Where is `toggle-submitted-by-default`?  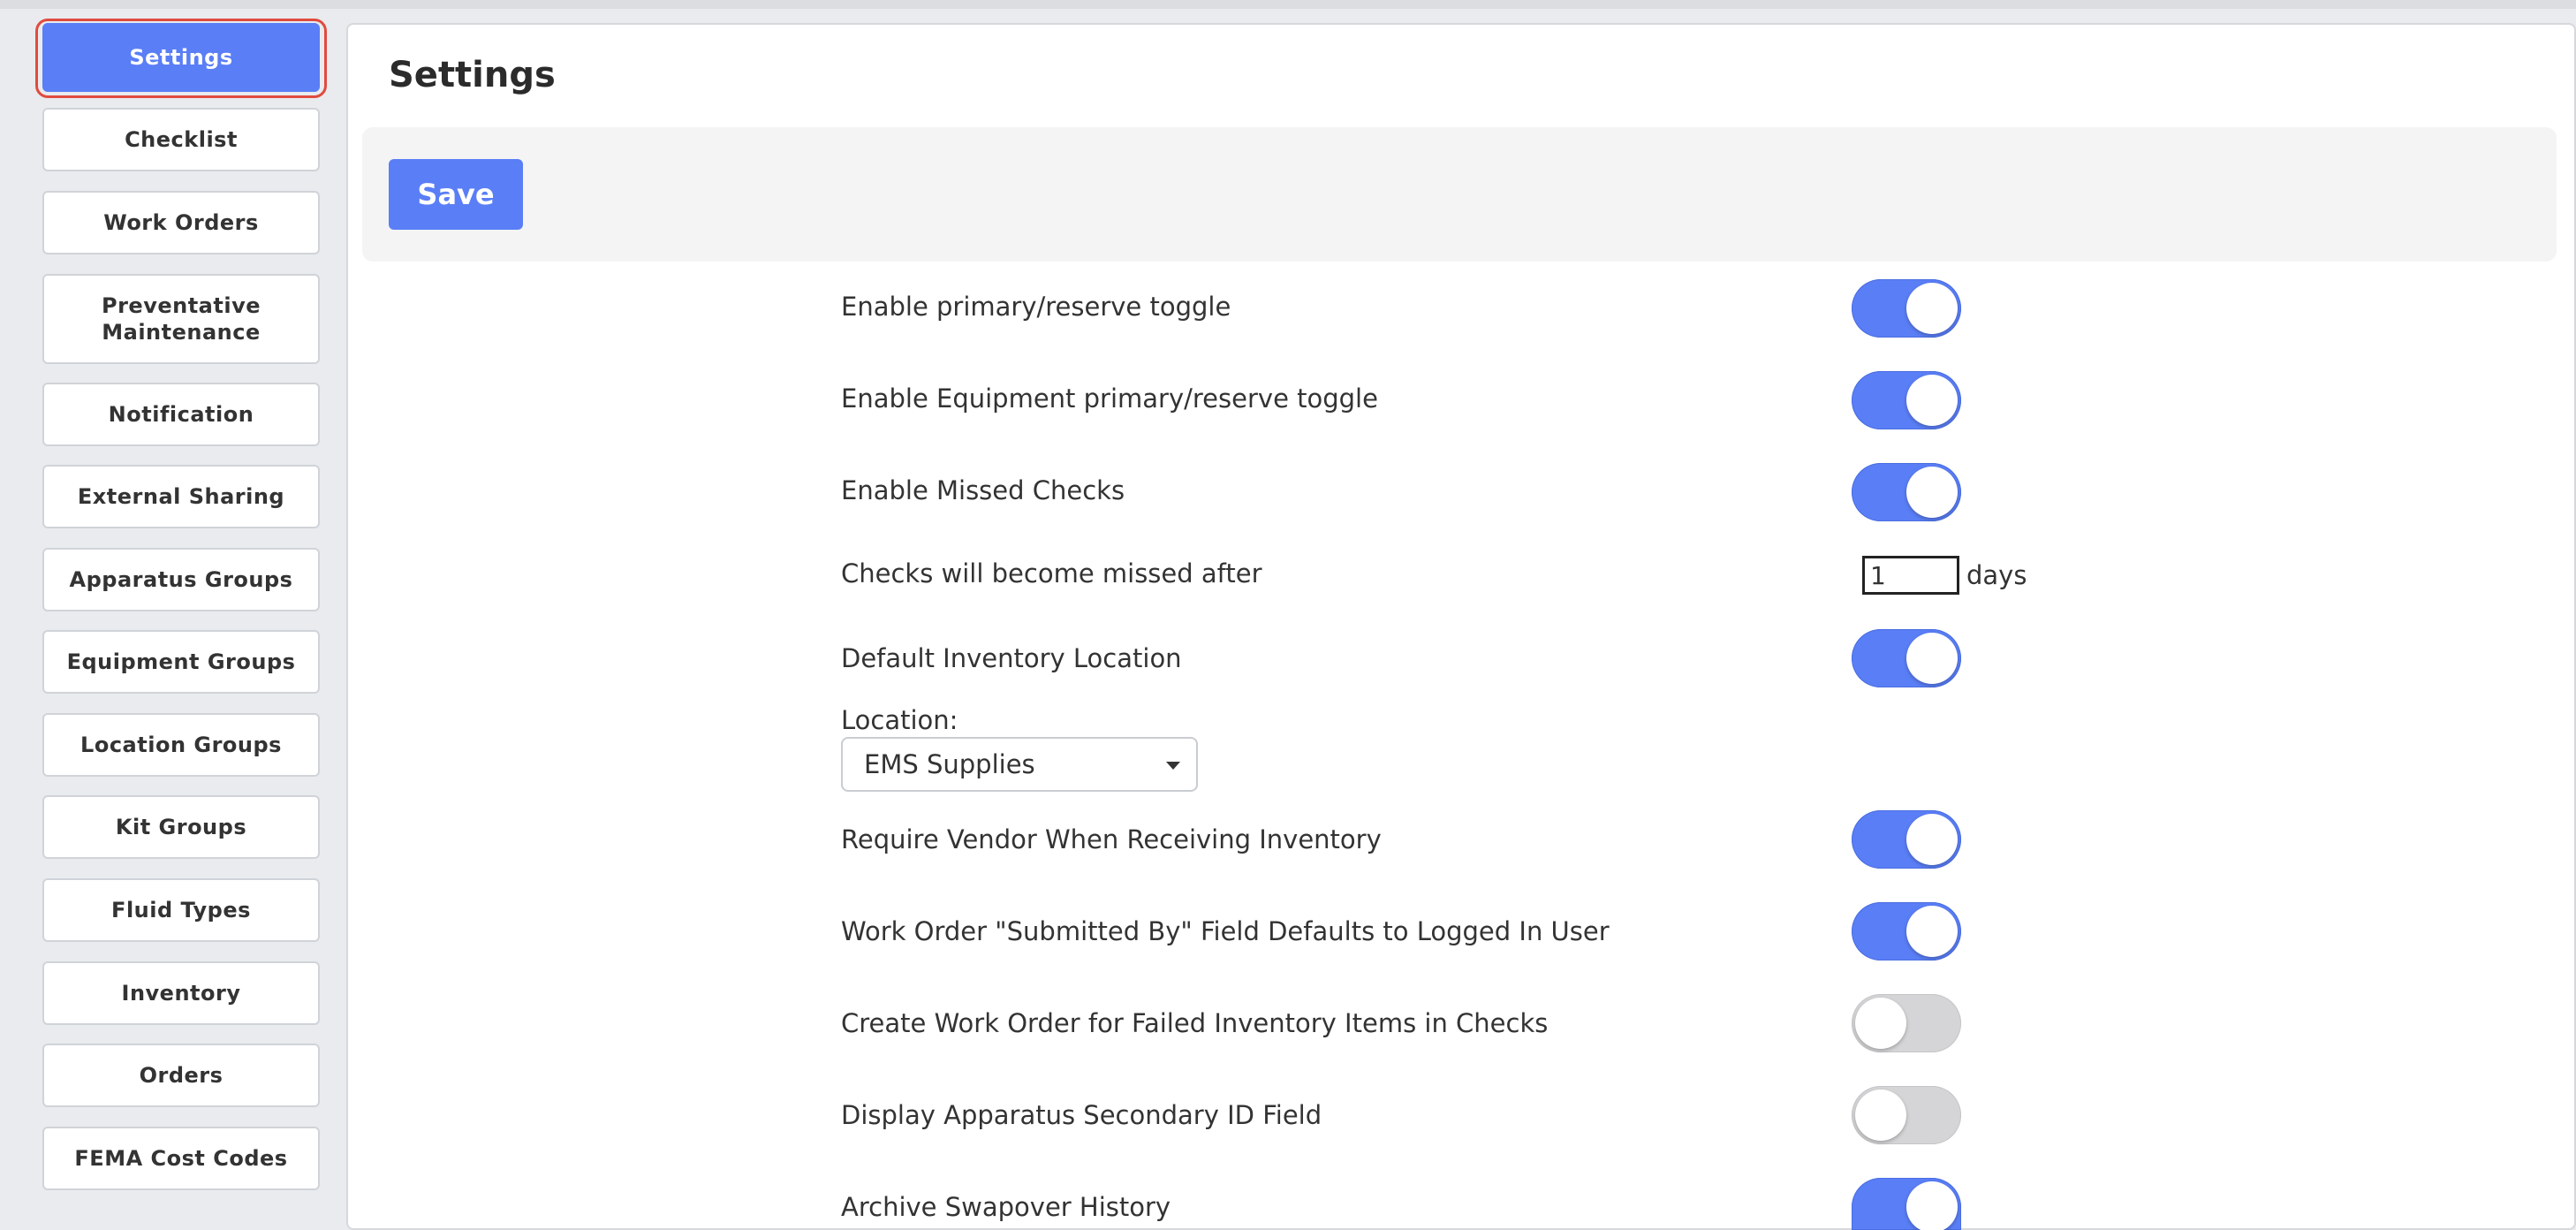 toggle-submitted-by-default is located at coordinates (1907, 931).